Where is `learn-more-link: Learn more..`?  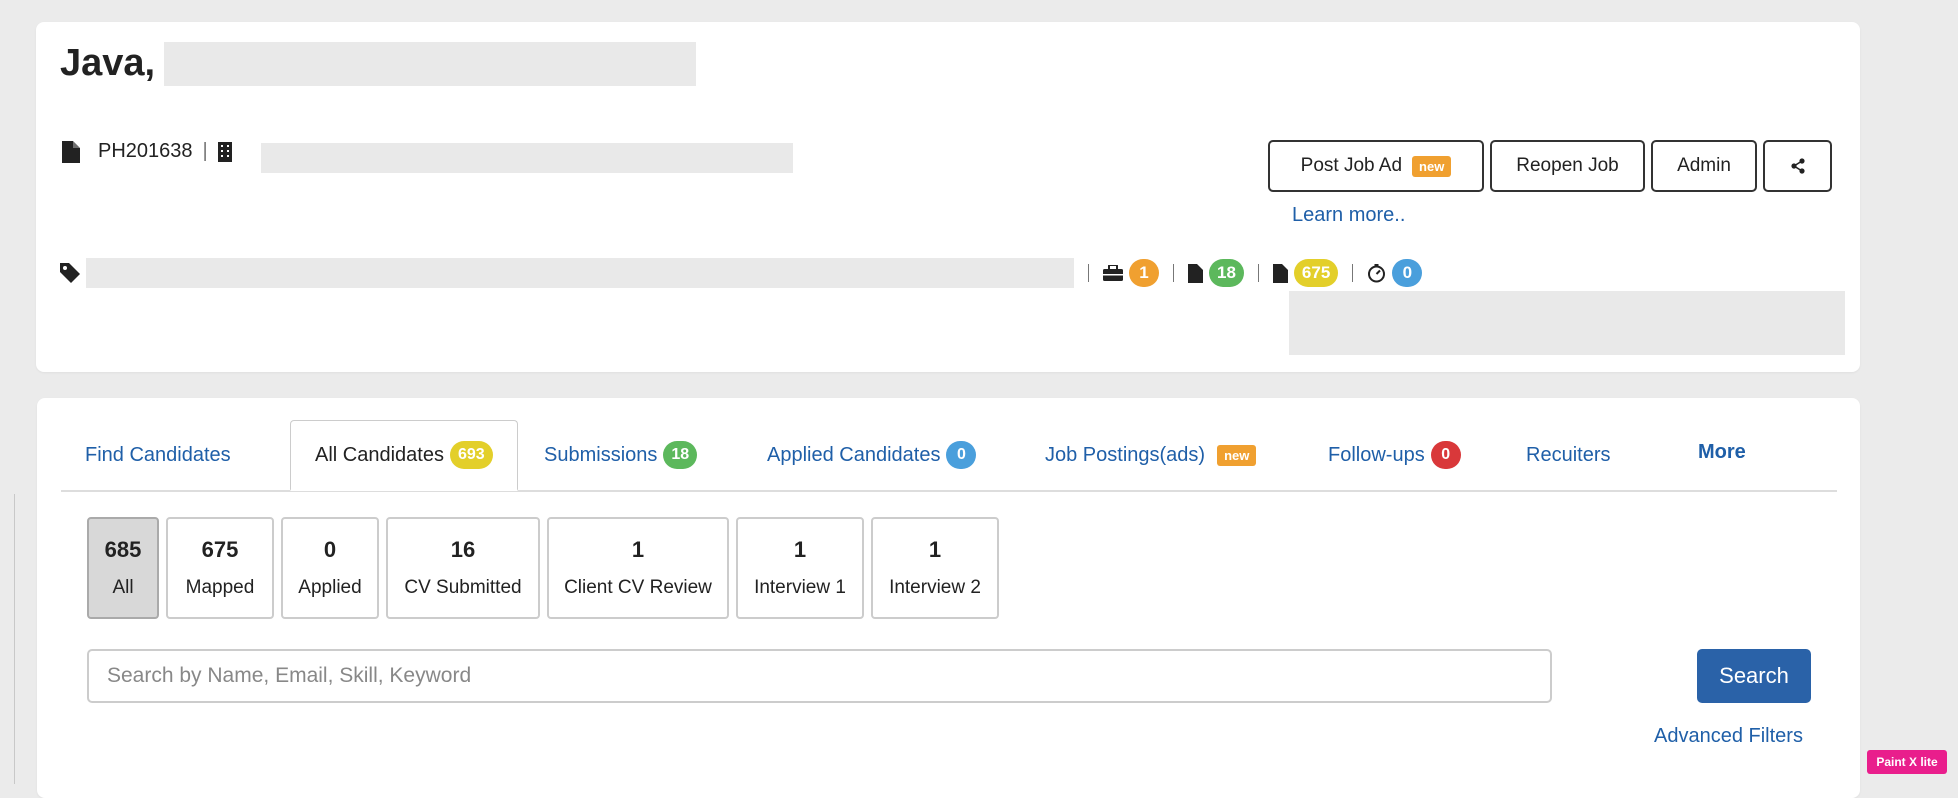 learn-more-link: Learn more.. is located at coordinates (1348, 215).